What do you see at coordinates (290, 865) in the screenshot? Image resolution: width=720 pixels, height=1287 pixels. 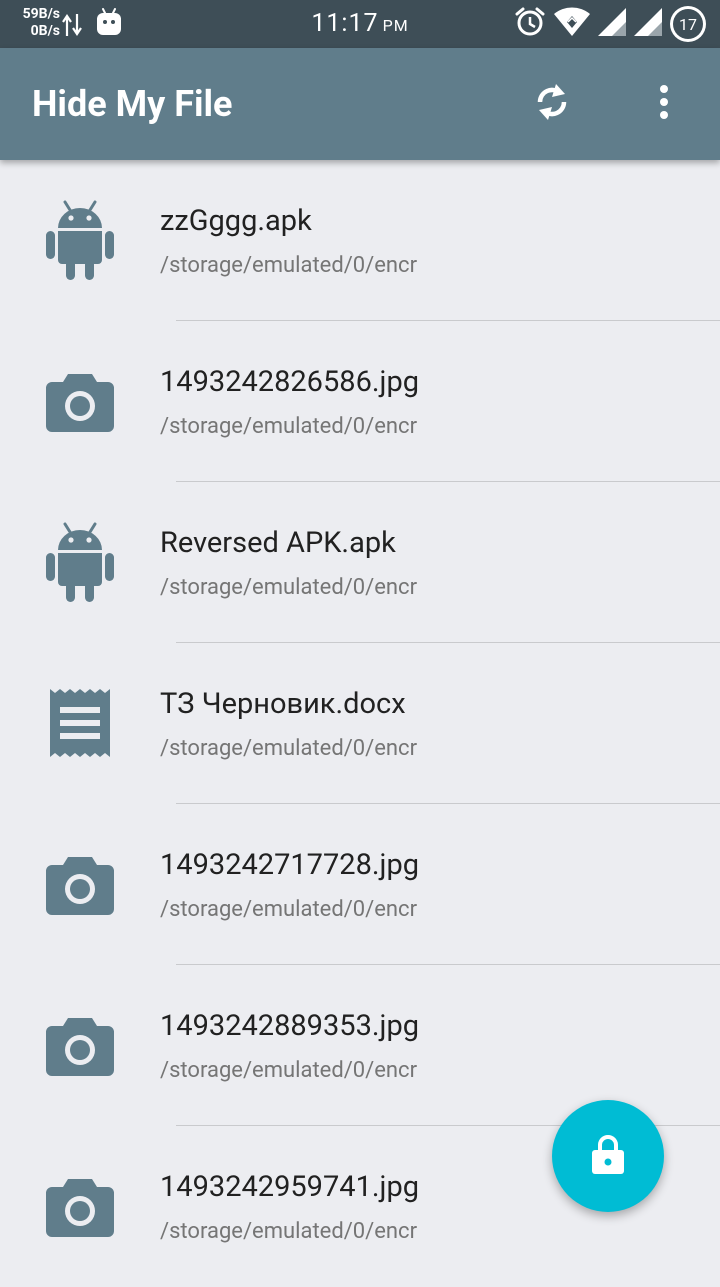 I see `file-name: 1493242717728.jpg` at bounding box center [290, 865].